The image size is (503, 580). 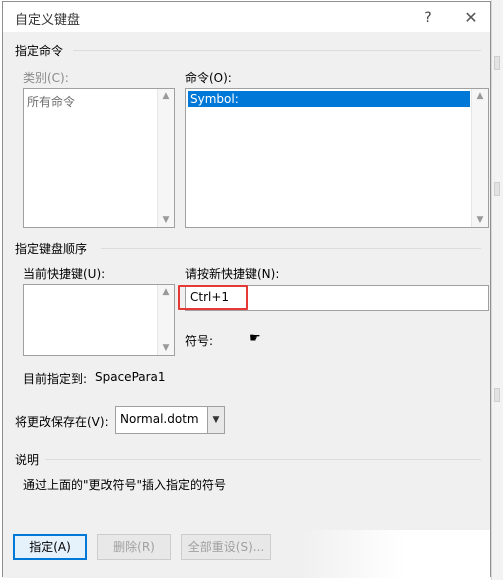 What do you see at coordinates (232, 274) in the screenshot?
I see `new-key-label: 请按新快捷键(N):` at bounding box center [232, 274].